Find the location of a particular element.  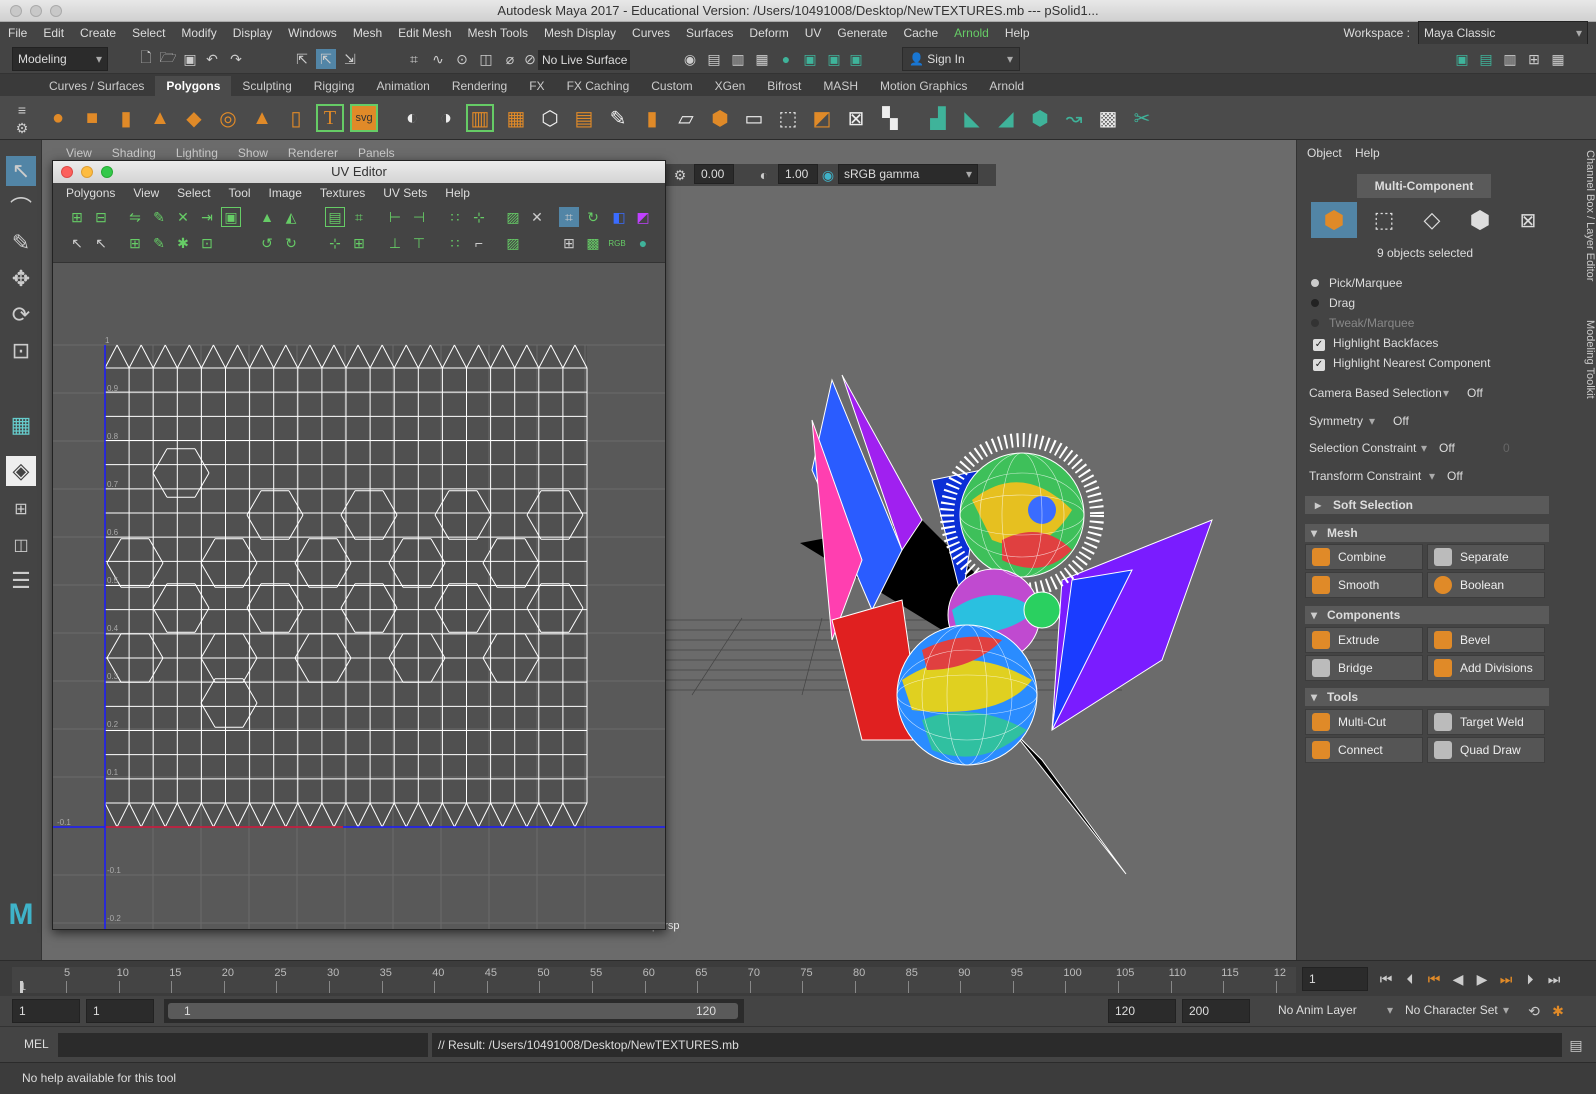

menu-create: Create is located at coordinates (98, 33).